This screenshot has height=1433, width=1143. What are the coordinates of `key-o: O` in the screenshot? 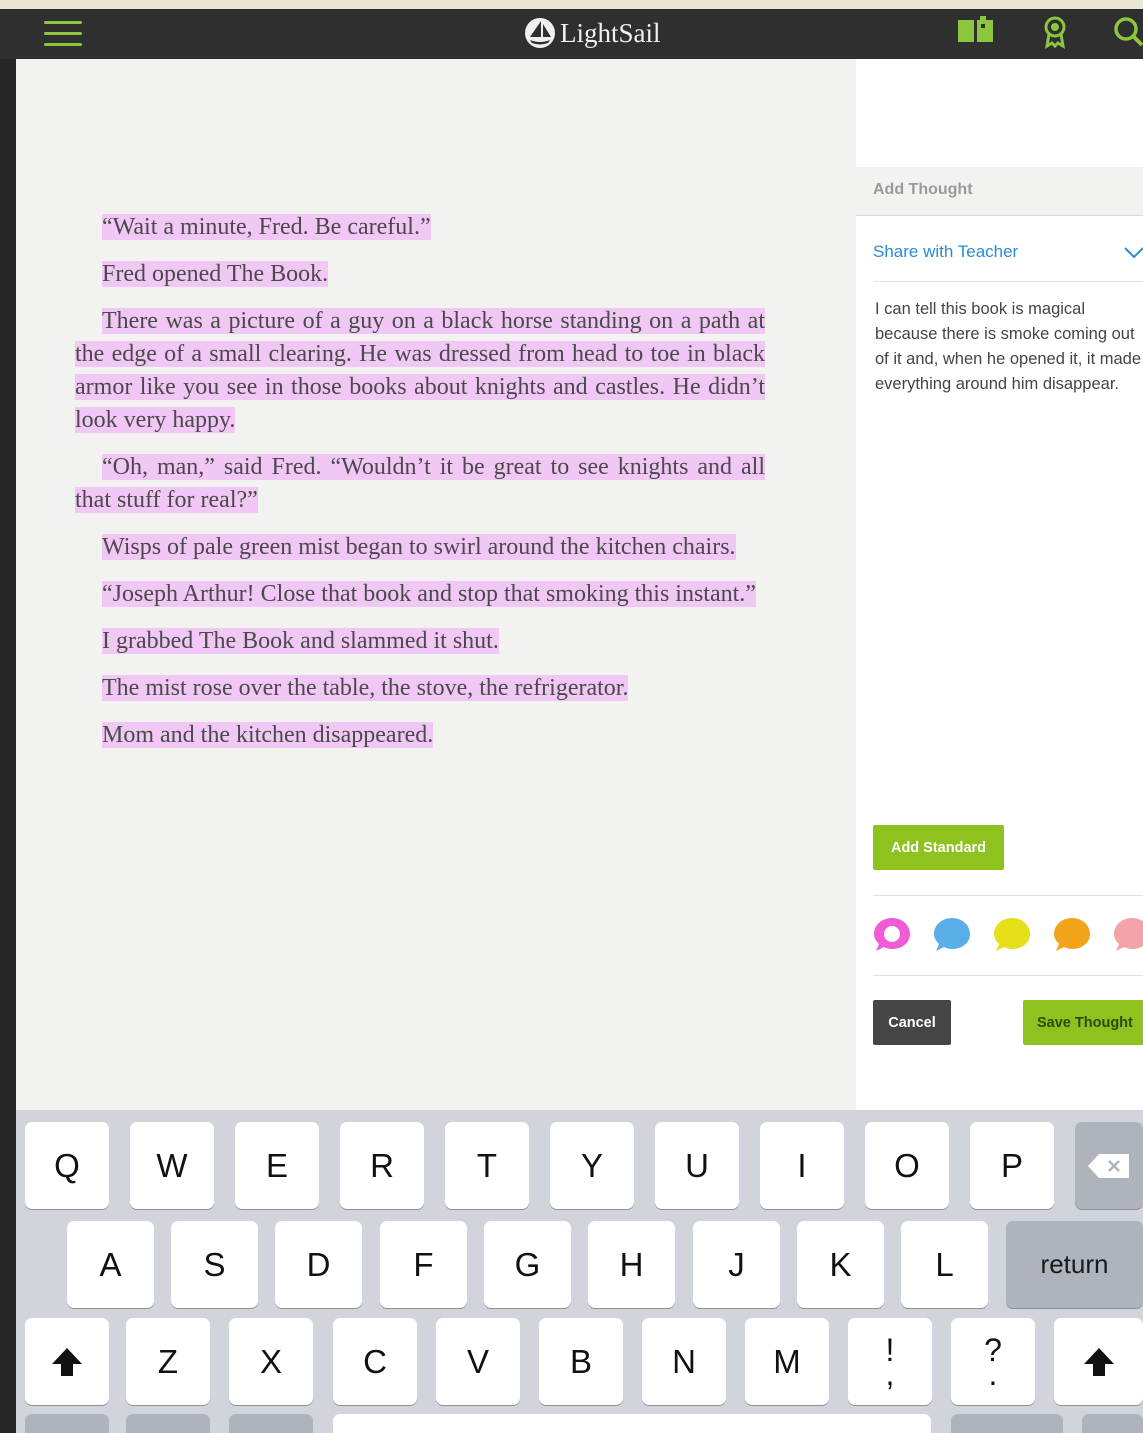 It's located at (907, 1165).